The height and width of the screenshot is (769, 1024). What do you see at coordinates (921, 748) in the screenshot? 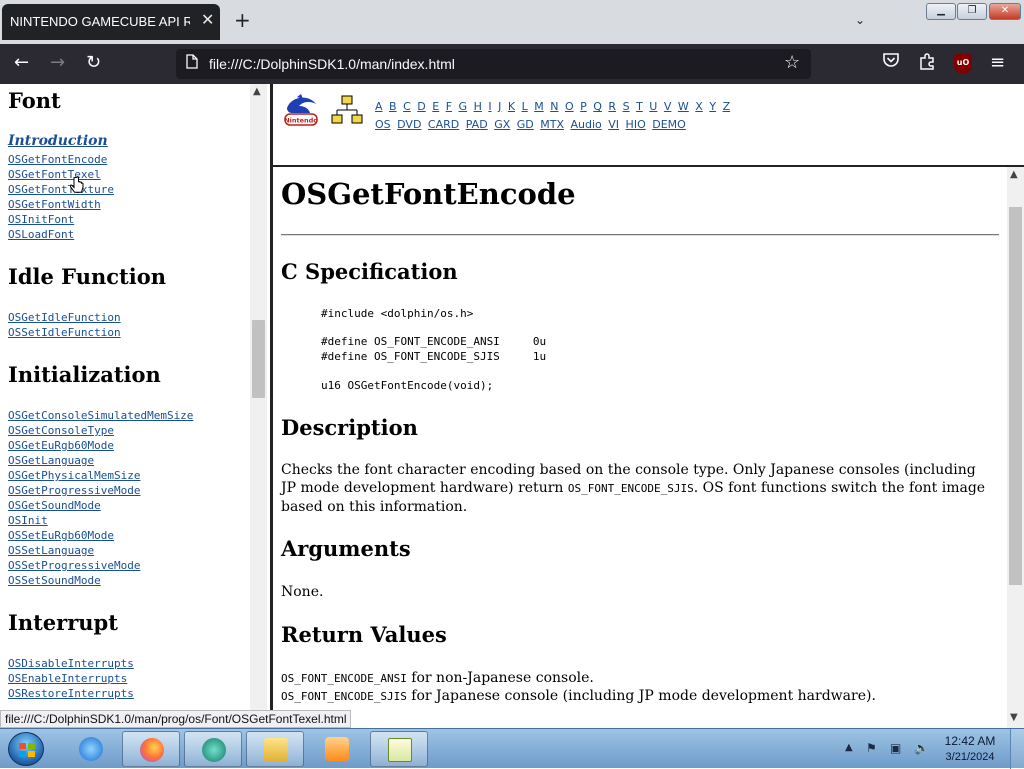
I see `volume-muted-icon: 🔈` at bounding box center [921, 748].